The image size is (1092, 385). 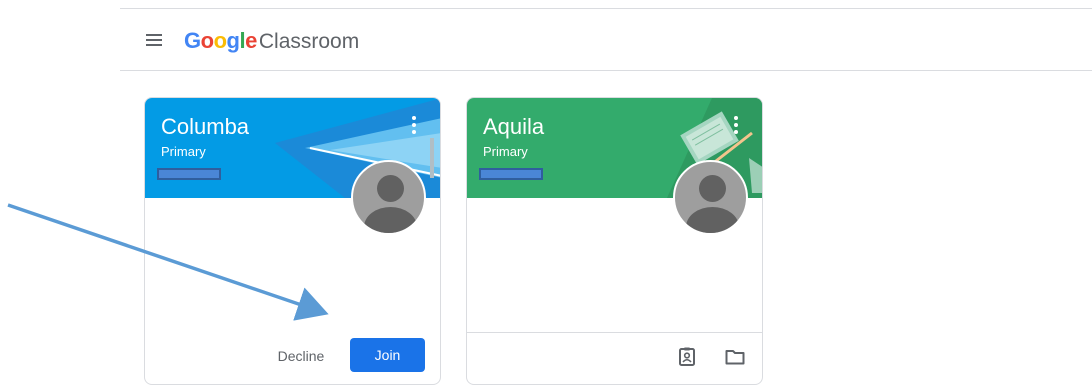 What do you see at coordinates (192, 40) in the screenshot?
I see `logo-letter: G` at bounding box center [192, 40].